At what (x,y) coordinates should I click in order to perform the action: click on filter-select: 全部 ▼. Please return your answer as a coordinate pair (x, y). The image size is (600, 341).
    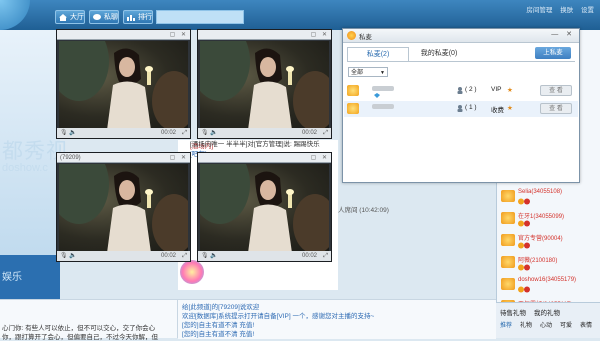
    Looking at the image, I should click on (368, 72).